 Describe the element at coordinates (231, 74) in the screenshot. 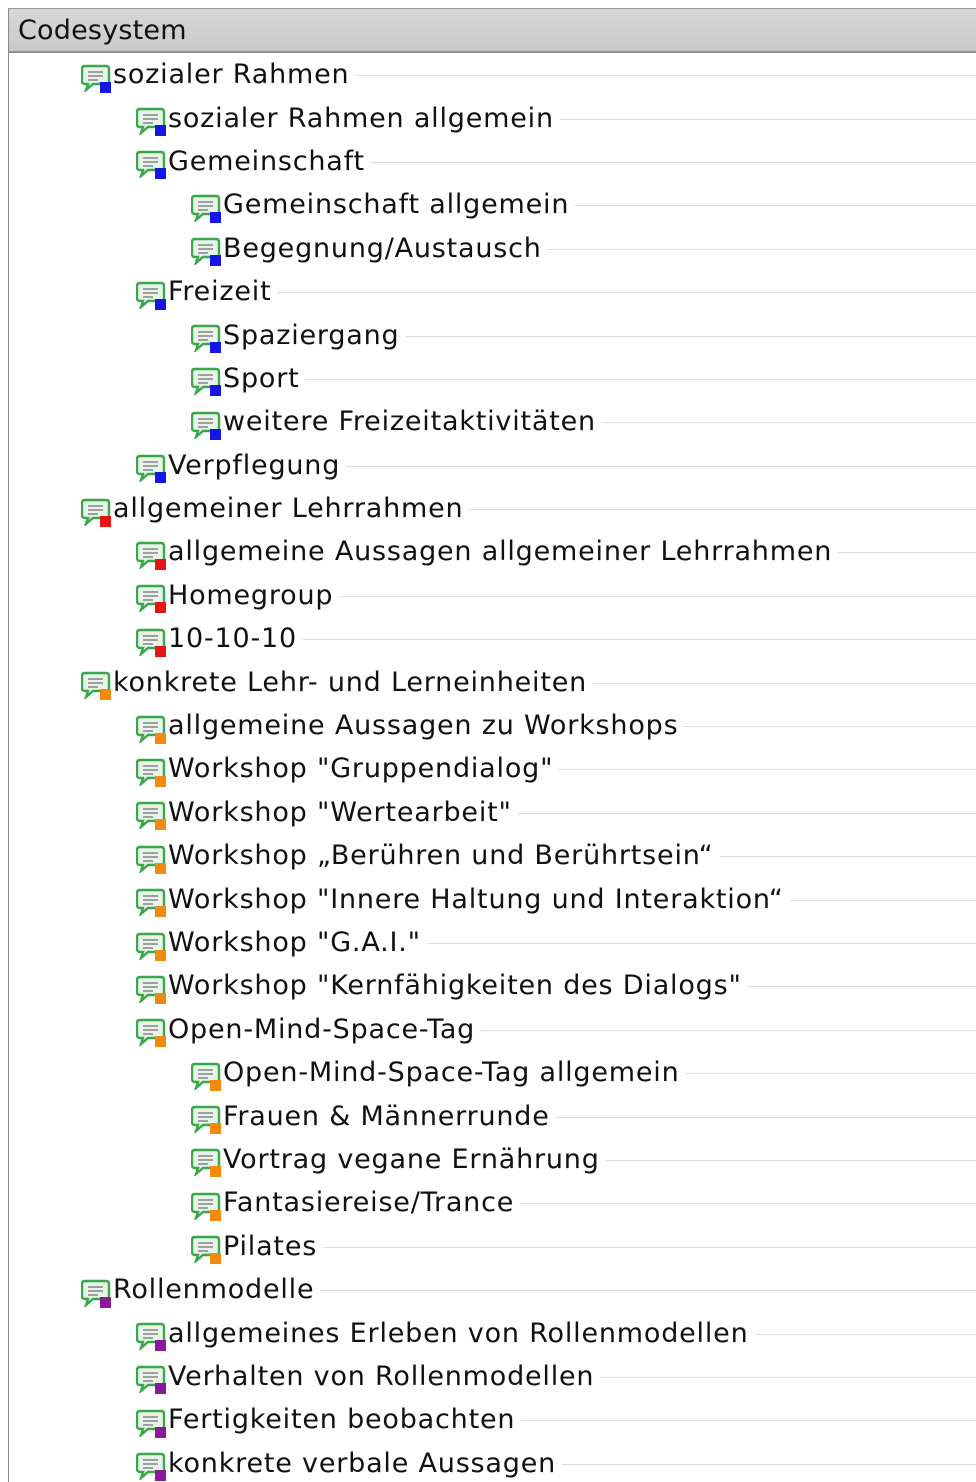

I see `code-label: sozialer Rahmen` at that location.